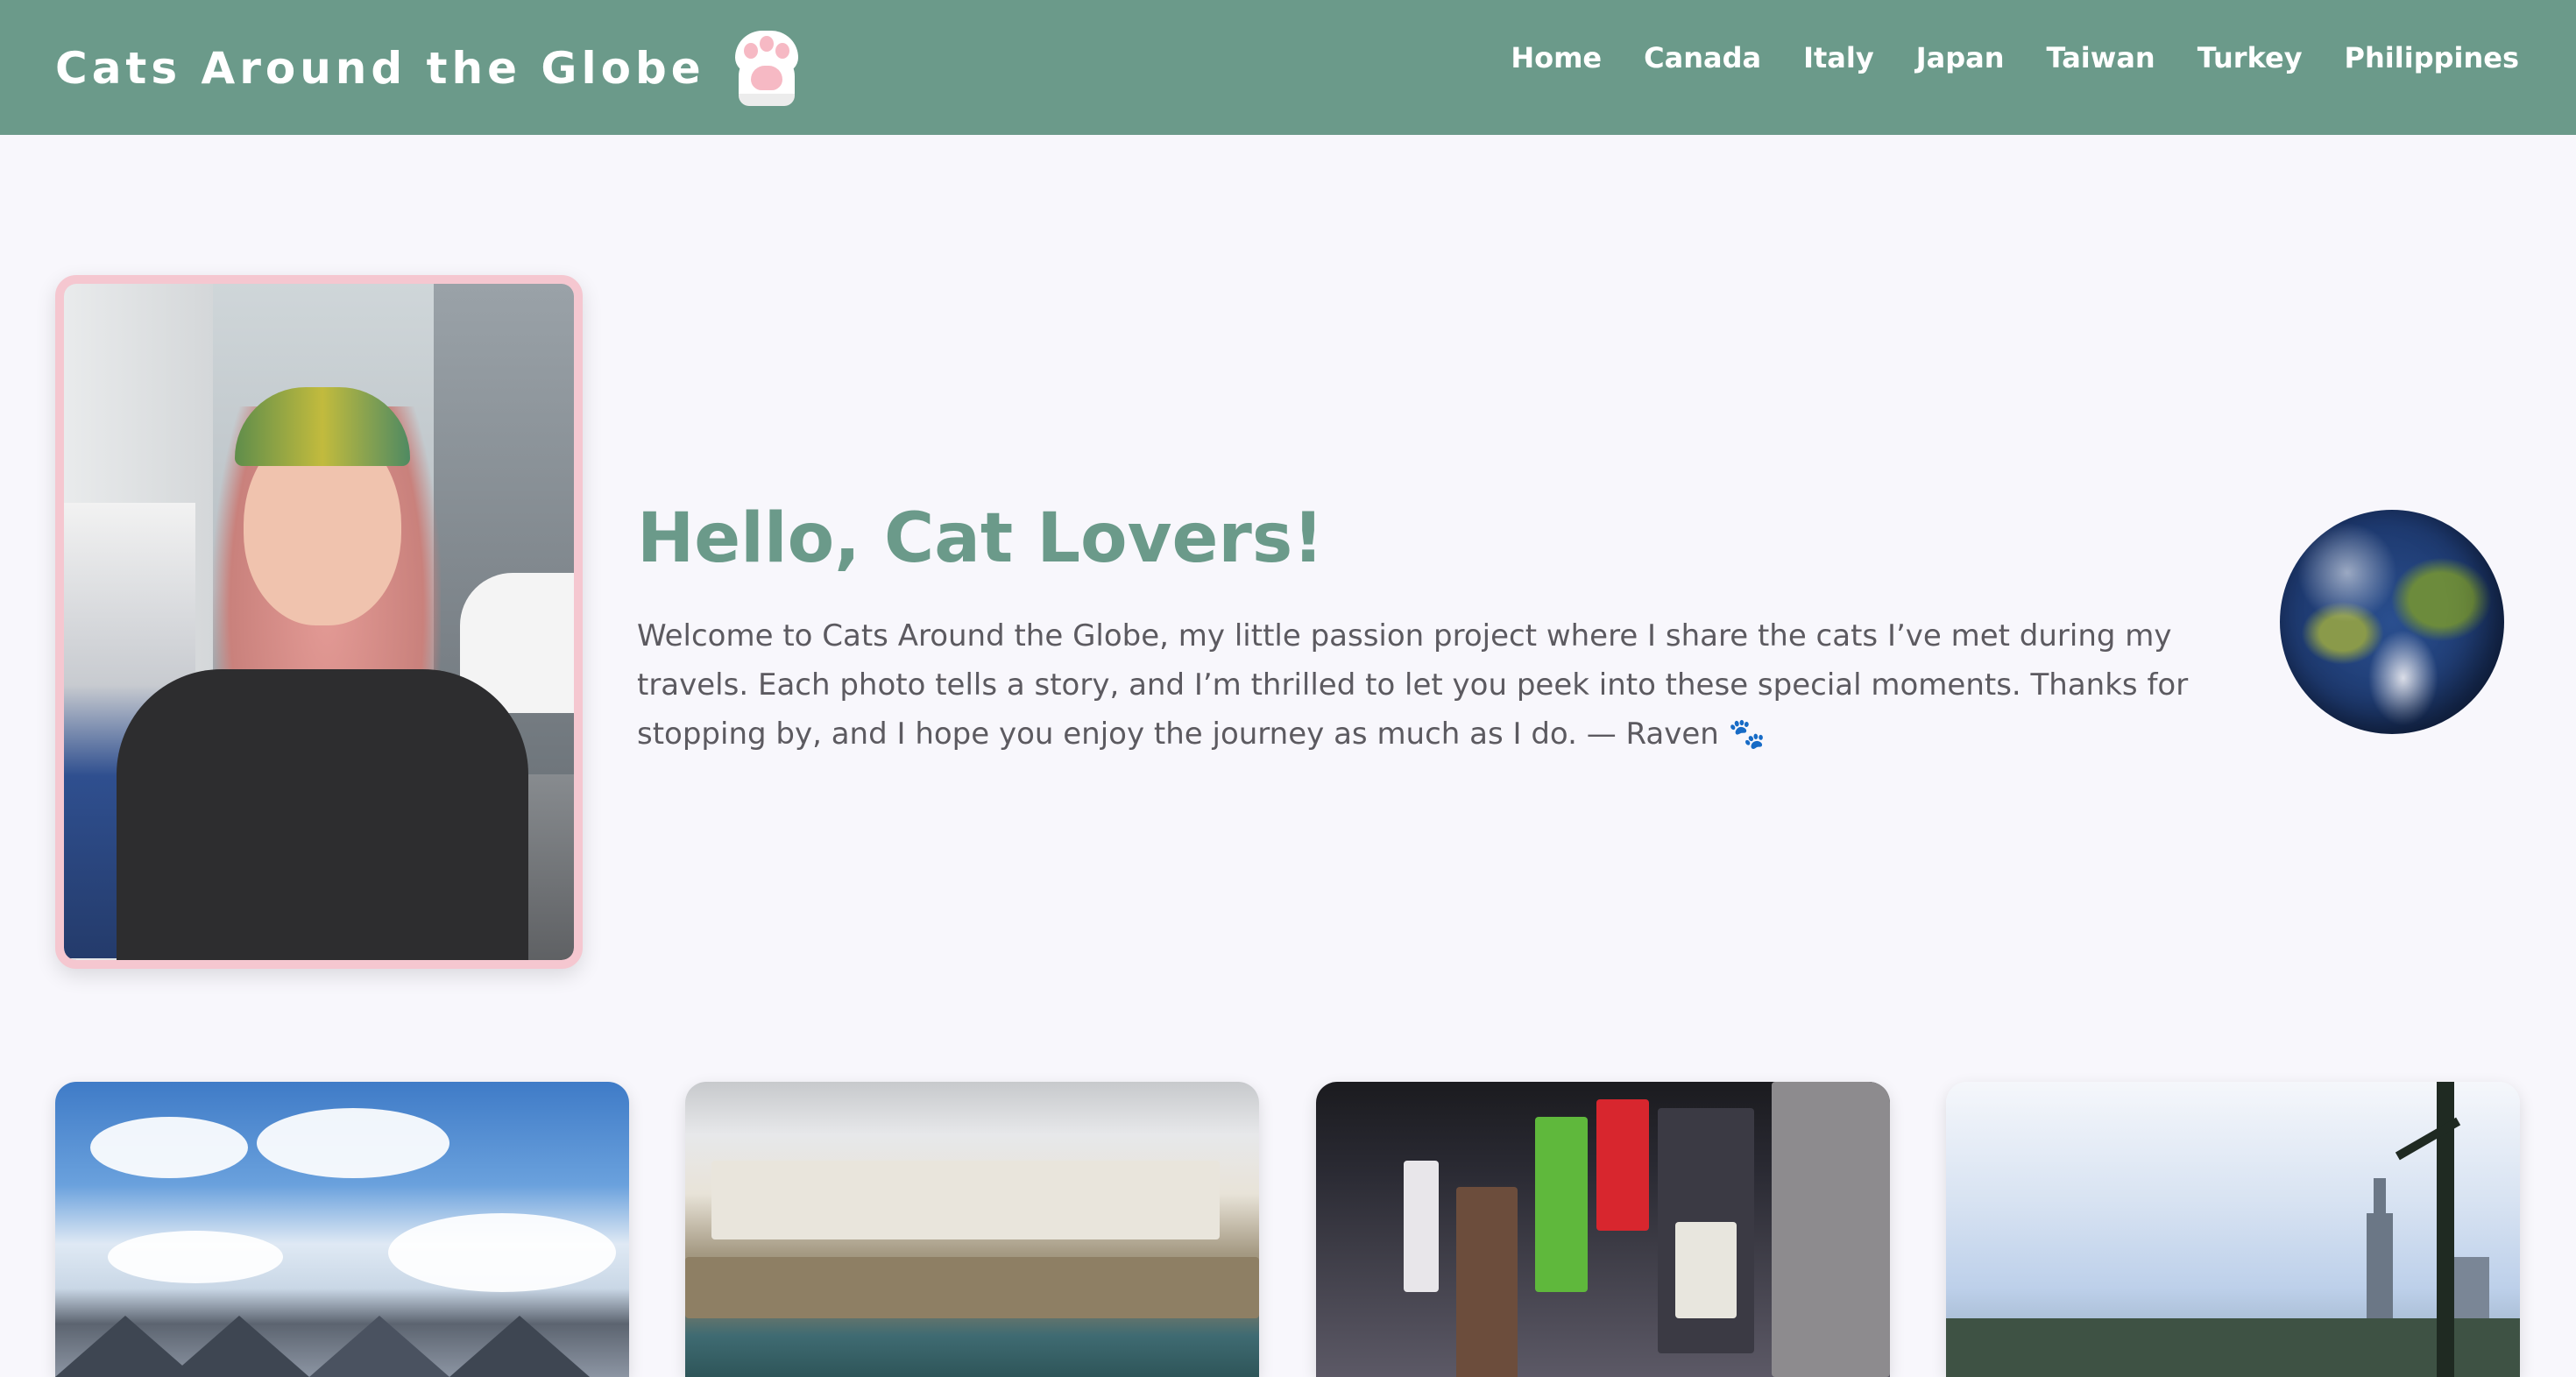  Describe the element at coordinates (2392, 622) in the screenshot. I see `earth-globe-icon` at that location.